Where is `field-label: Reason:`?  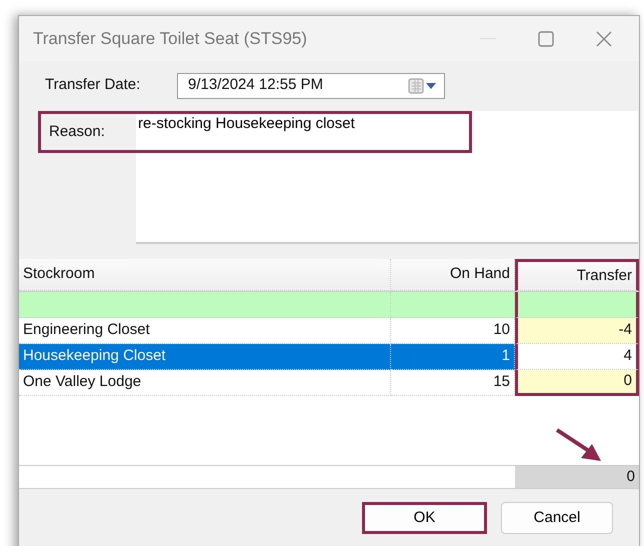 field-label: Reason: is located at coordinates (77, 132).